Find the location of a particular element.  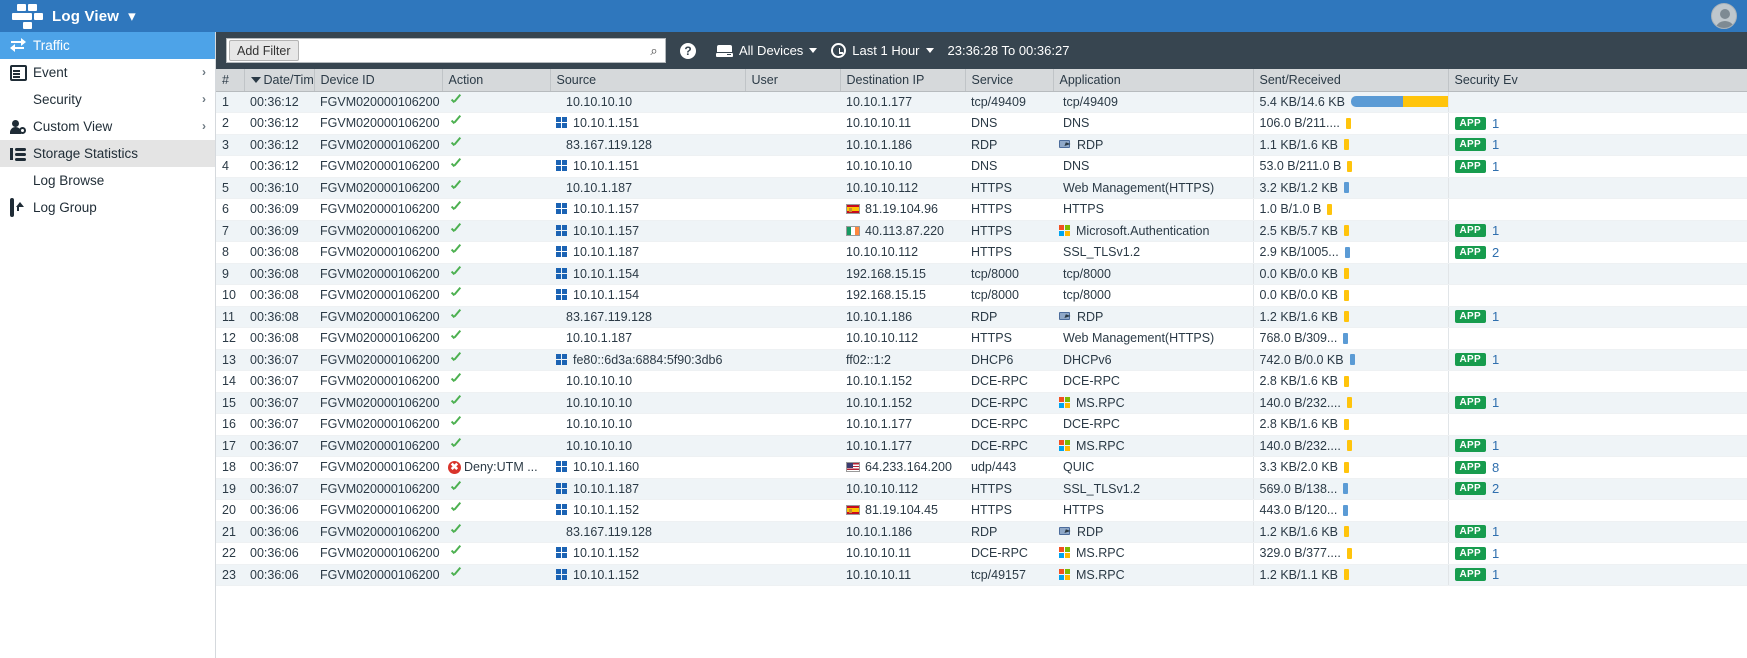

cell-number: 21 is located at coordinates (230, 532).